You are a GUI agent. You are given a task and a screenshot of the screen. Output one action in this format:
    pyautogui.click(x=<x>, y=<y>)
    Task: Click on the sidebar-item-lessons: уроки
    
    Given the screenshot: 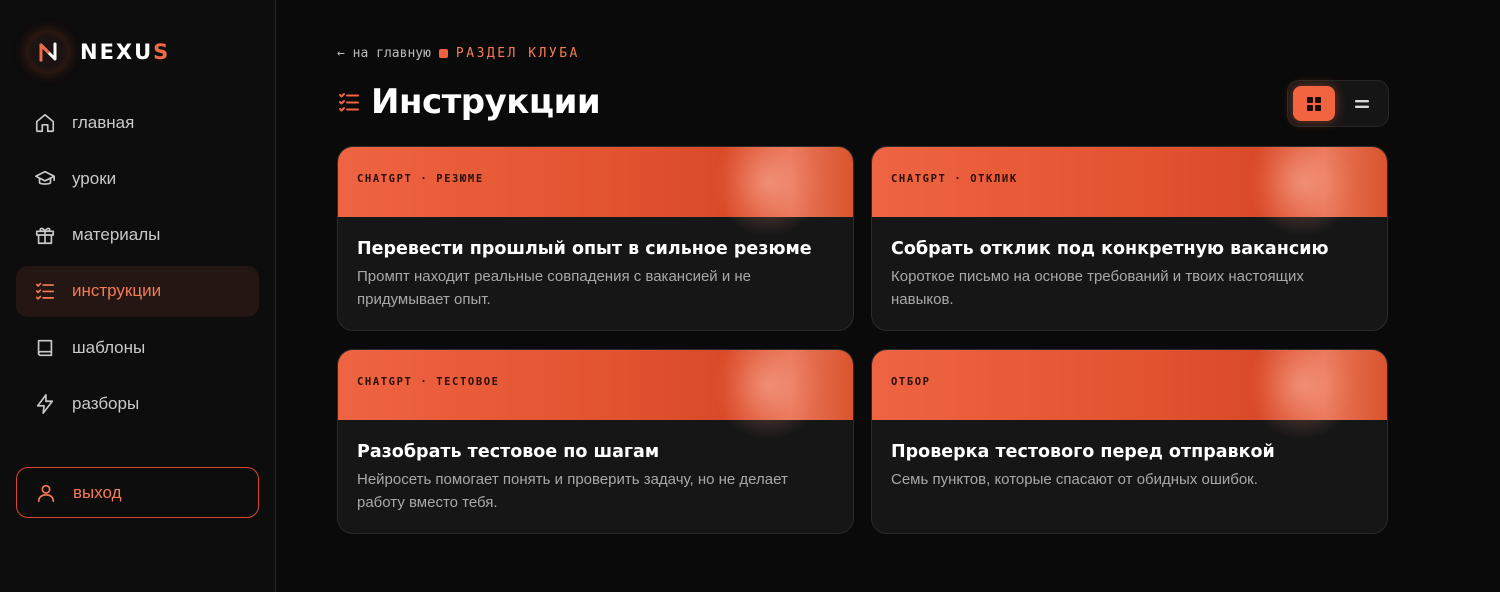 What is the action you would take?
    pyautogui.click(x=137, y=178)
    